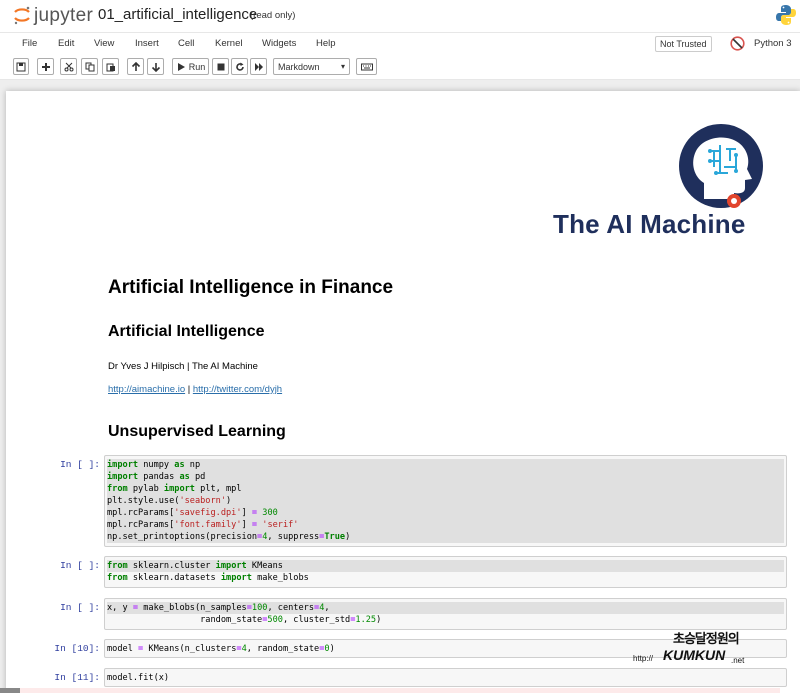 This screenshot has width=800, height=693. I want to click on menu-help: Help, so click(326, 43).